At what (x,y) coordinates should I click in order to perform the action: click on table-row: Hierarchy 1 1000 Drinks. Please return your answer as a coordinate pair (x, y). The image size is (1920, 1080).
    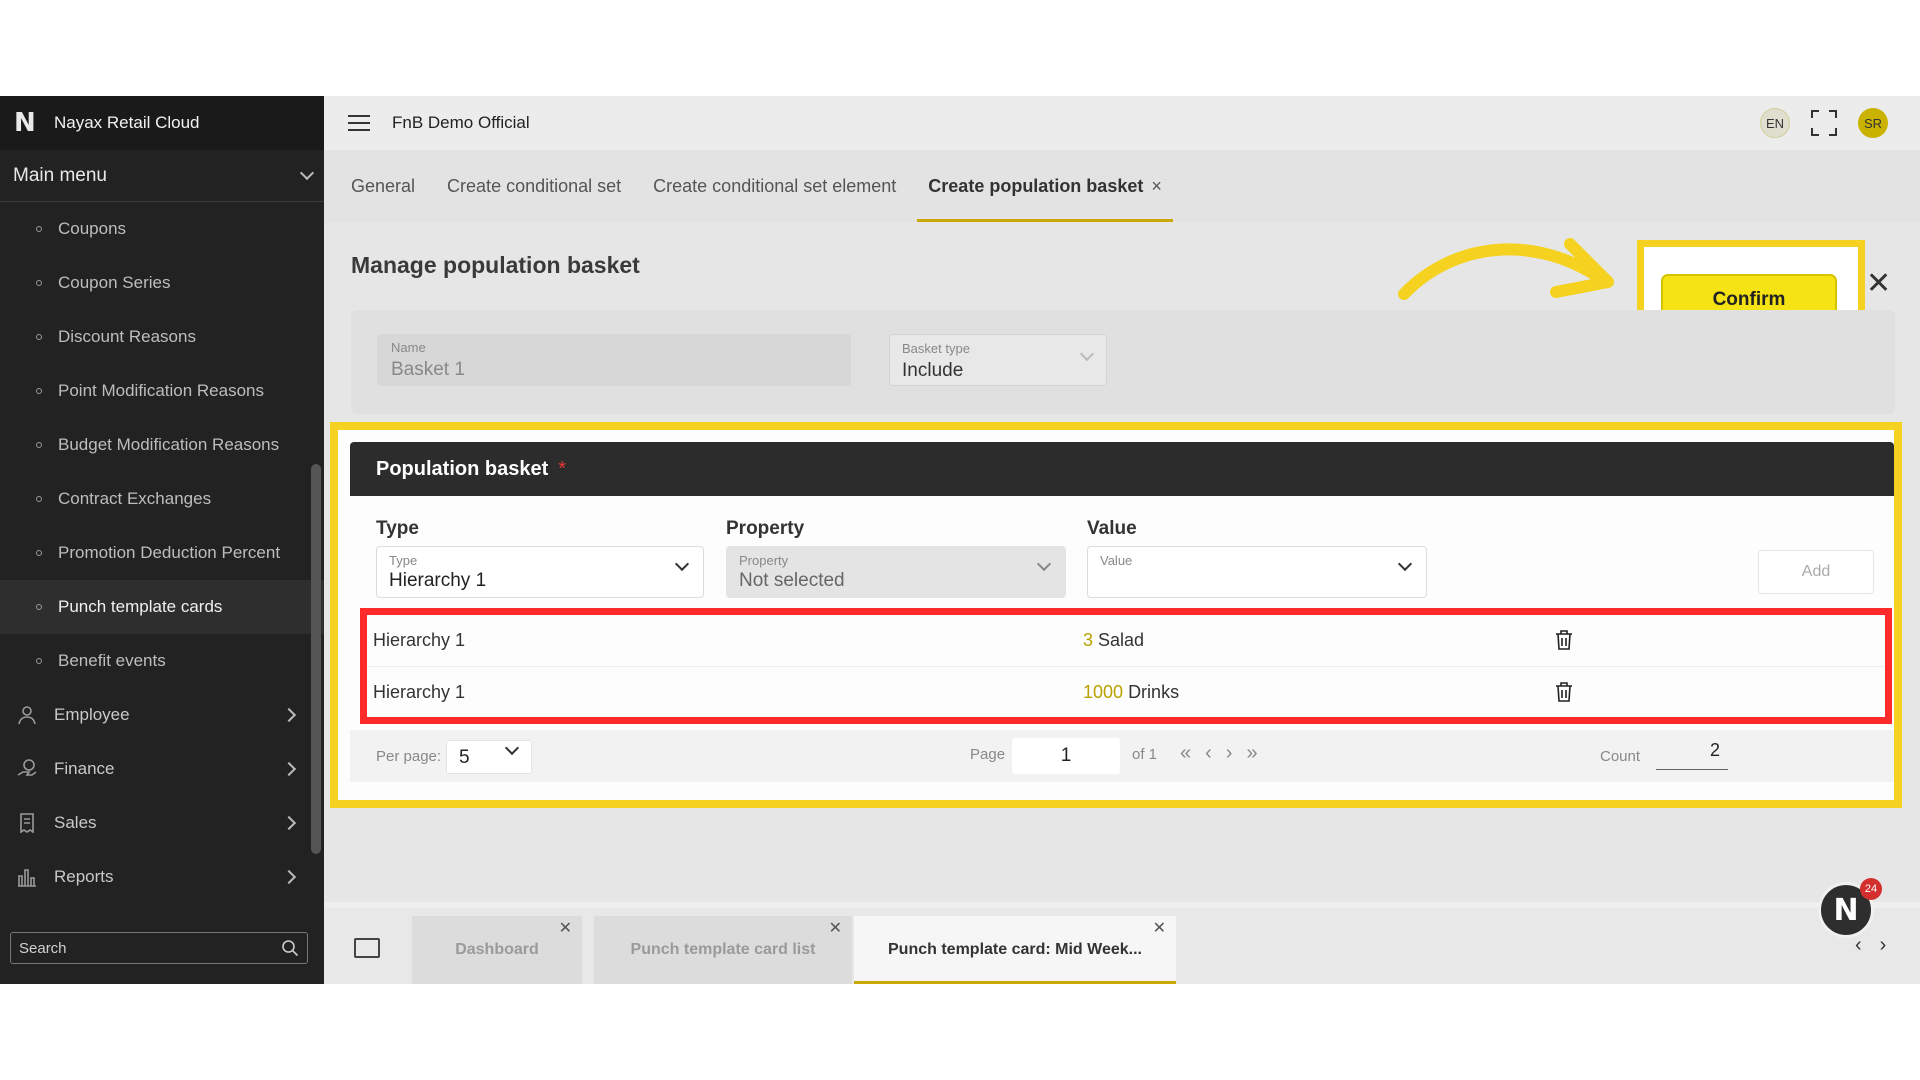
    Looking at the image, I should click on (1126, 691).